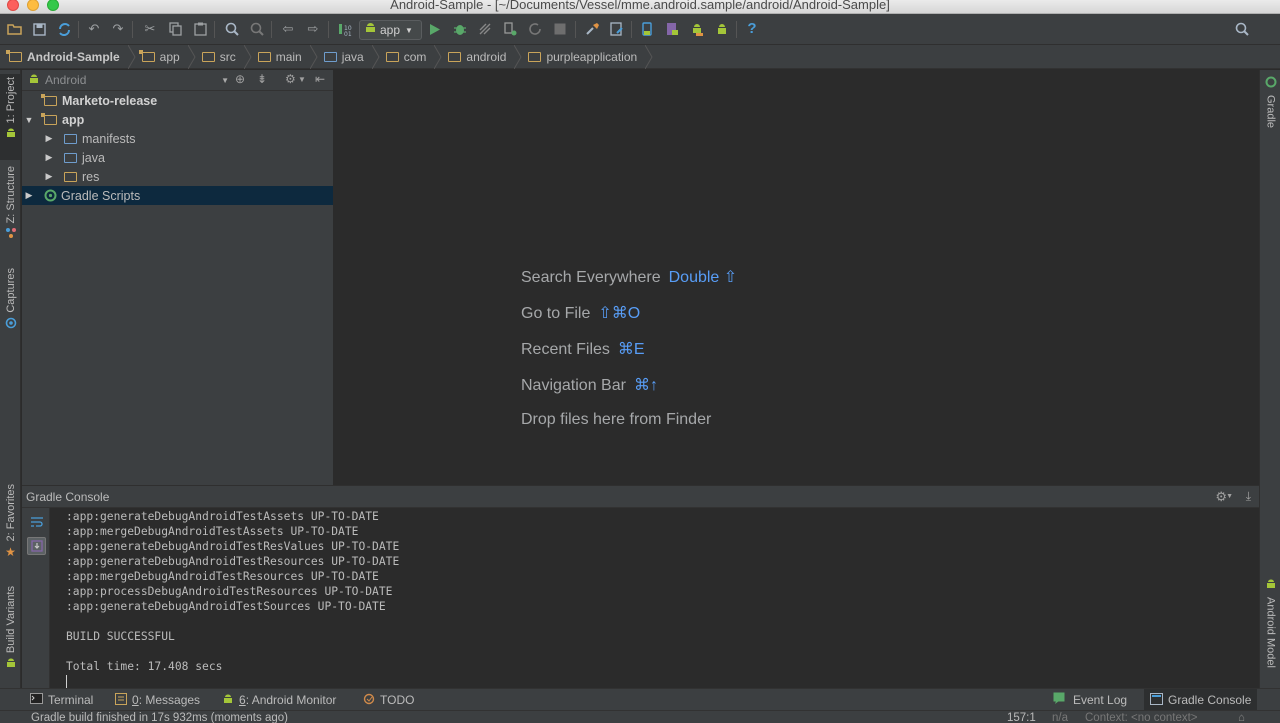  Describe the element at coordinates (118, 29) in the screenshot. I see `redo-icon: ↷` at that location.